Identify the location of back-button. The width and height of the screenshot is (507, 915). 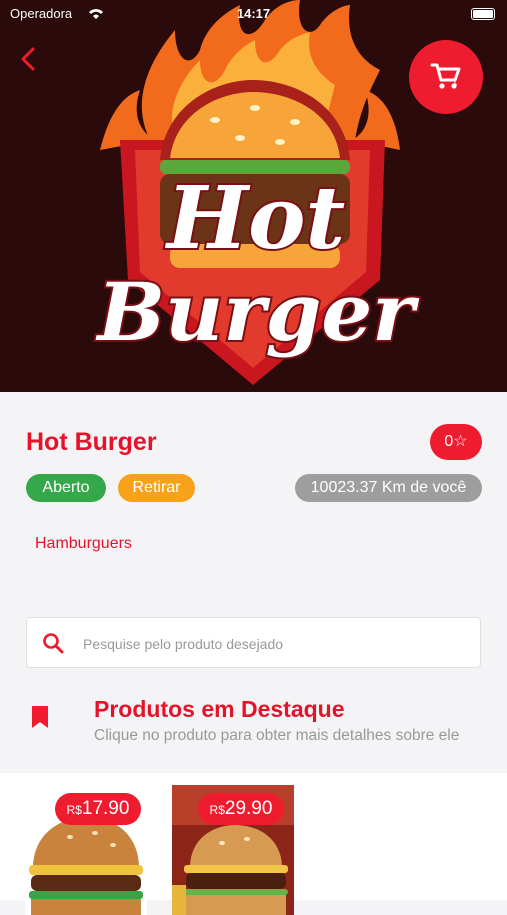
(29, 59).